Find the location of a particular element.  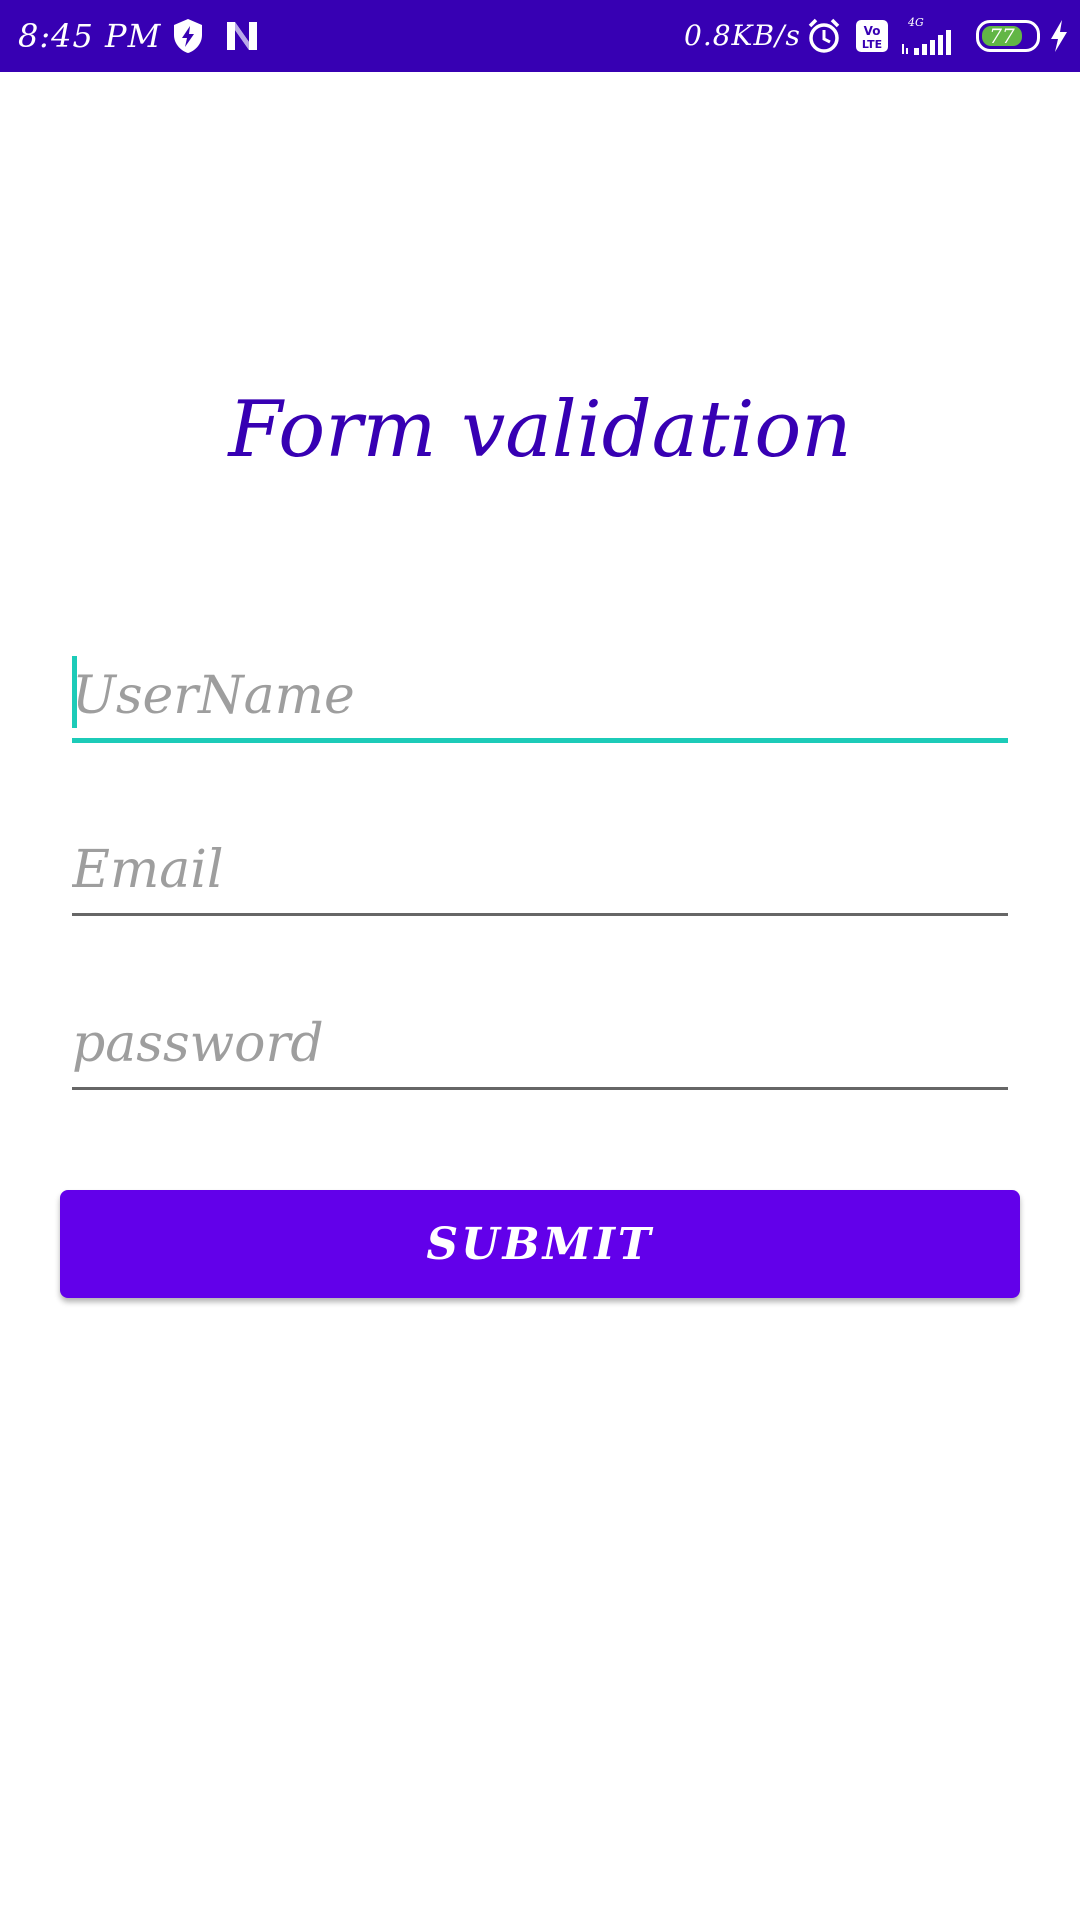

page-title: Form validation is located at coordinates (540, 430).